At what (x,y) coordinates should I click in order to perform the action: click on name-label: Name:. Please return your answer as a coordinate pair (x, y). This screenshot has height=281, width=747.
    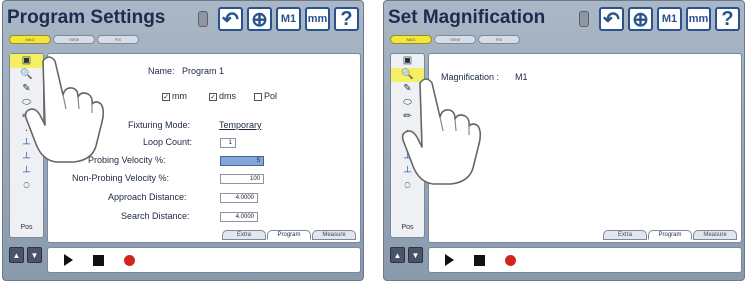
    Looking at the image, I should click on (161, 71).